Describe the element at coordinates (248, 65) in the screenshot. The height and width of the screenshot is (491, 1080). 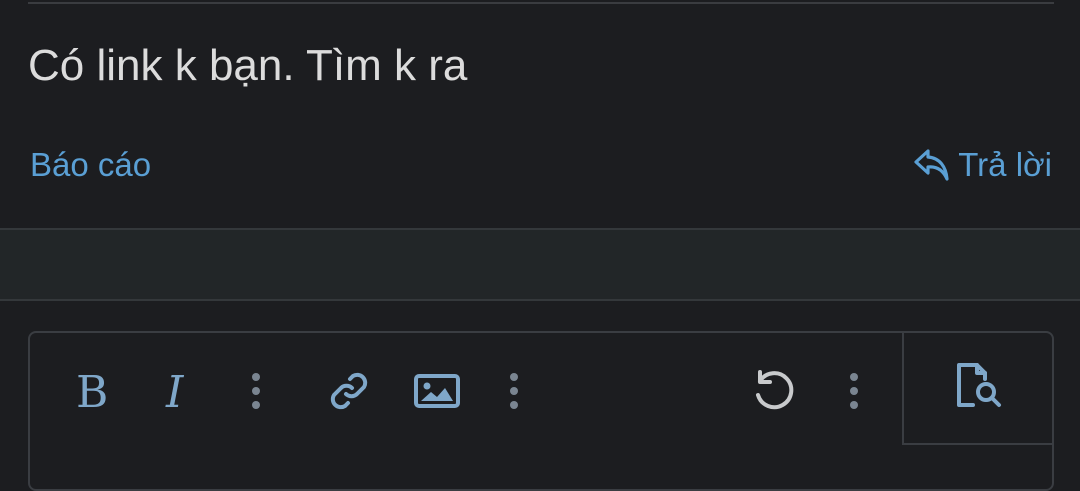
I see `post-message-text: Có link k bạn. Tìm k ra` at that location.